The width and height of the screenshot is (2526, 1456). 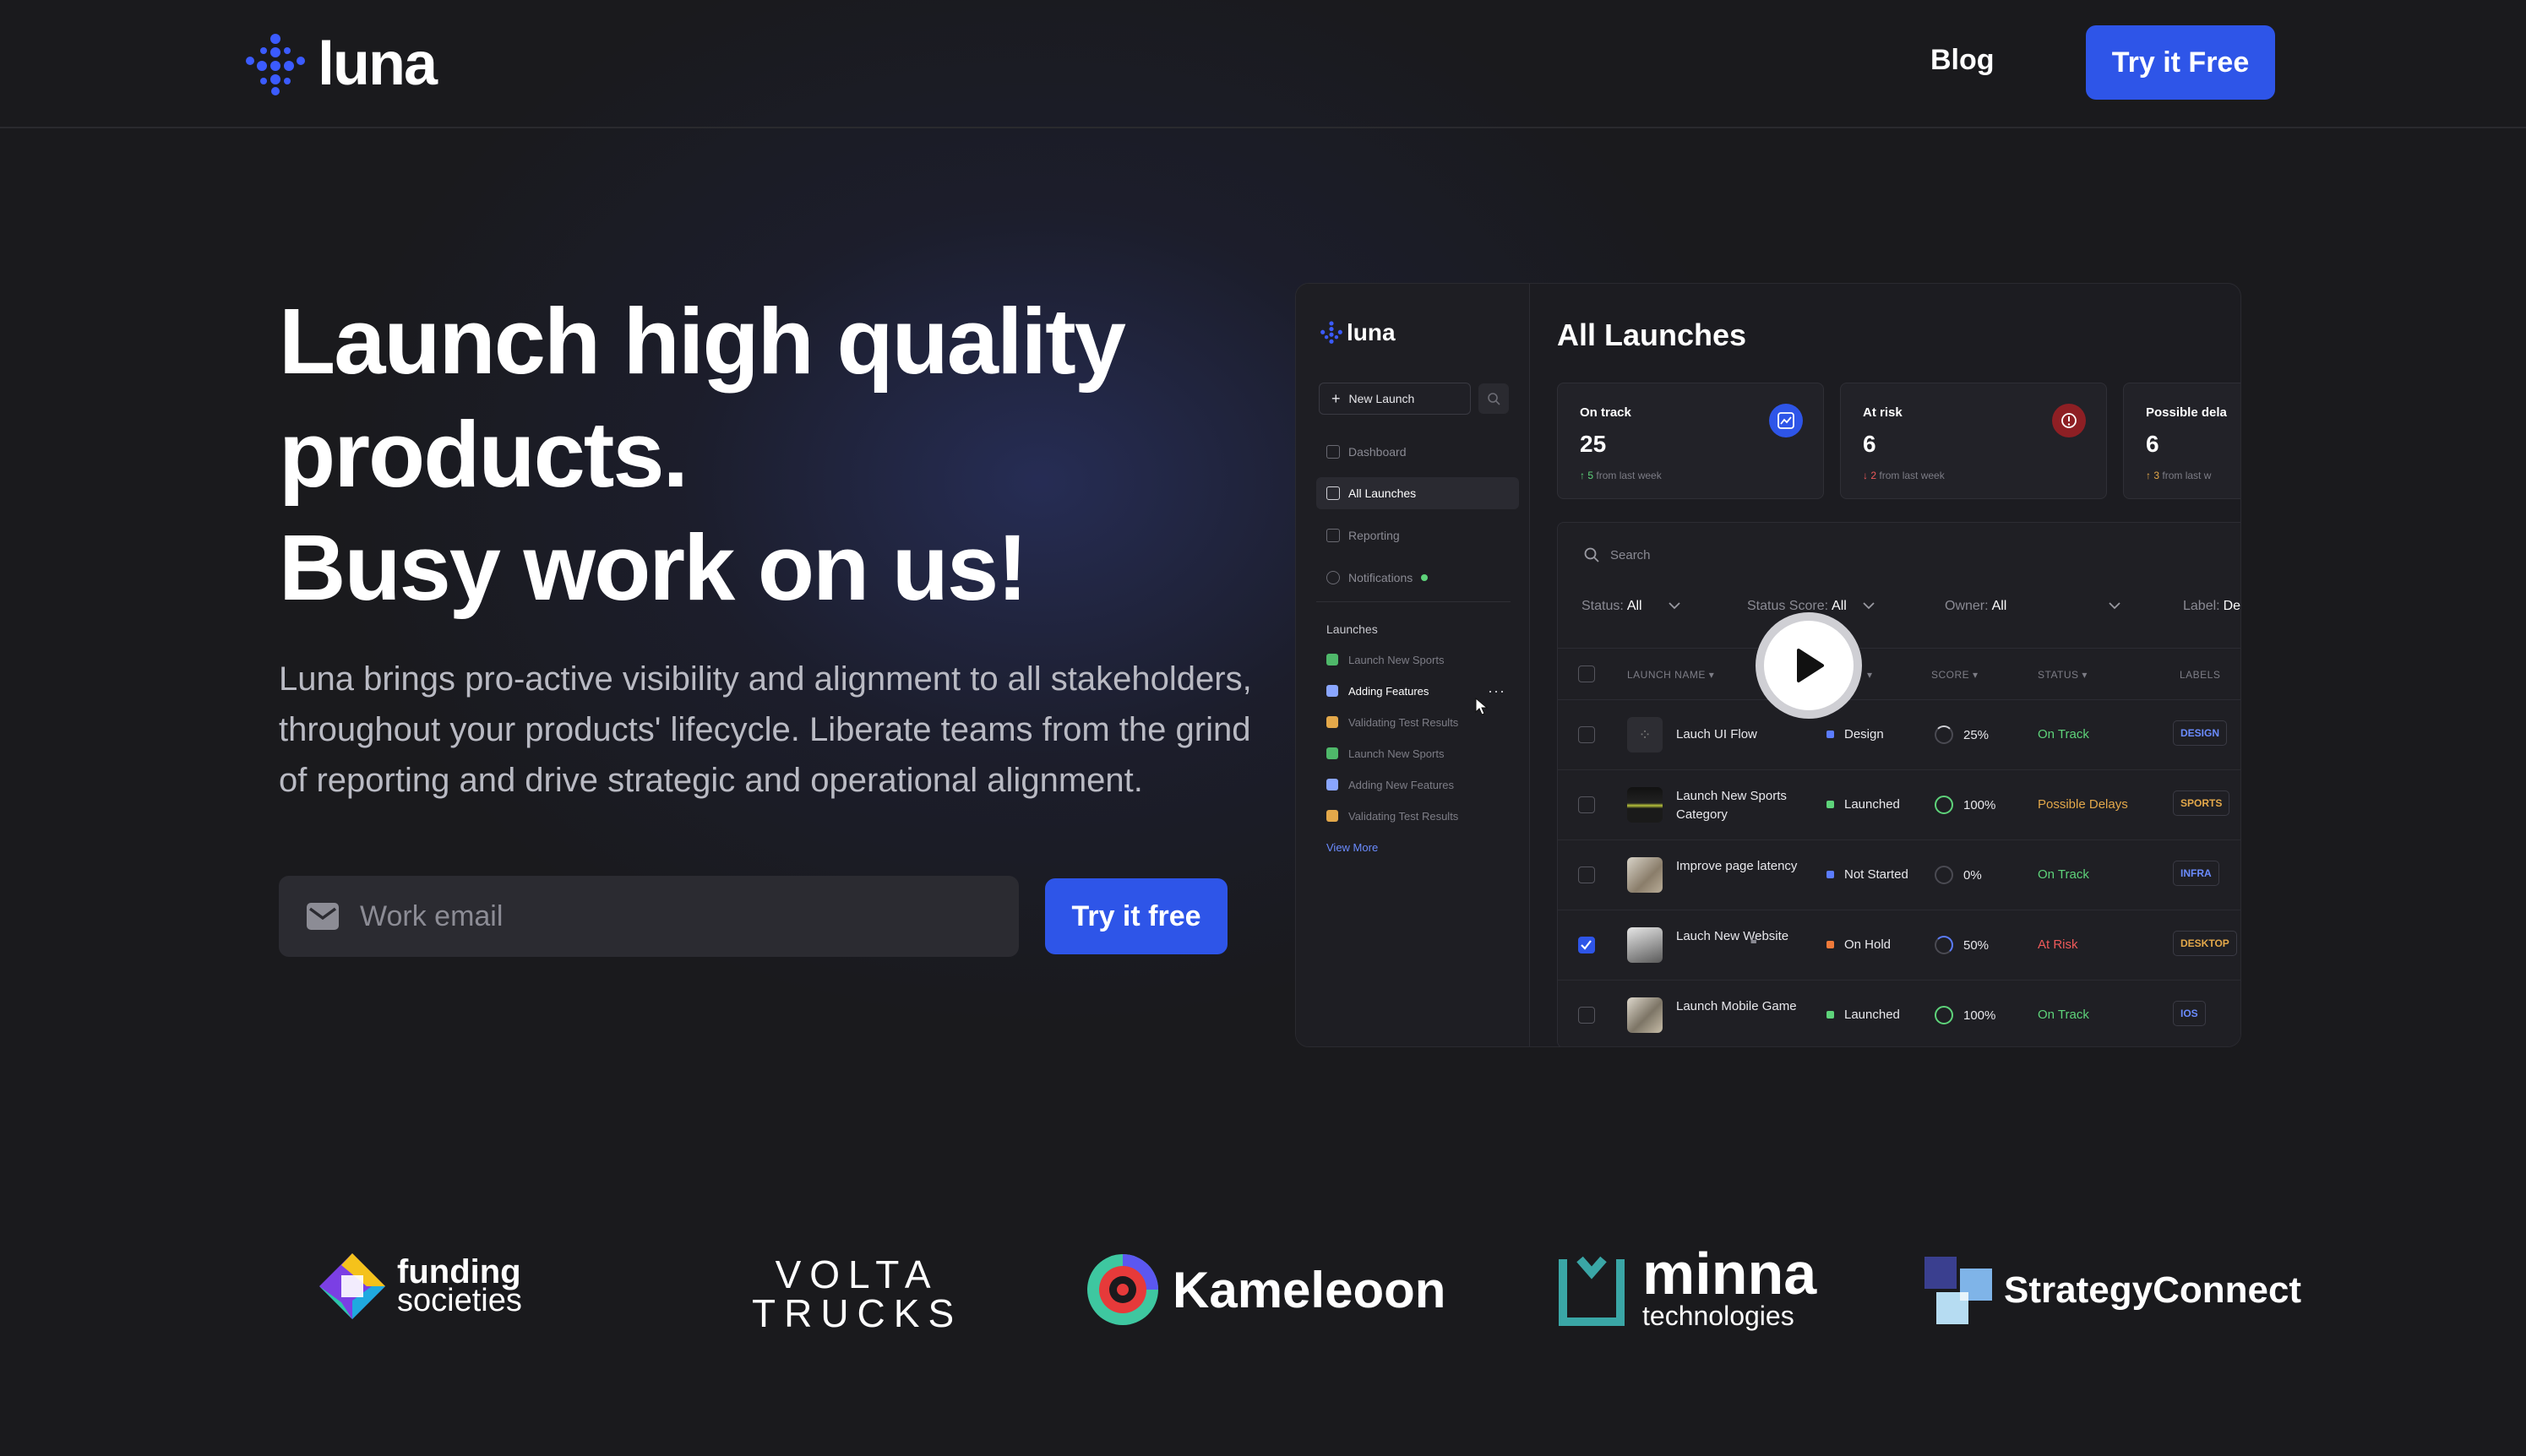 I want to click on stat-card-possible-delays: Possible dela 6 ↑ 3 from last w, so click(x=2181, y=441).